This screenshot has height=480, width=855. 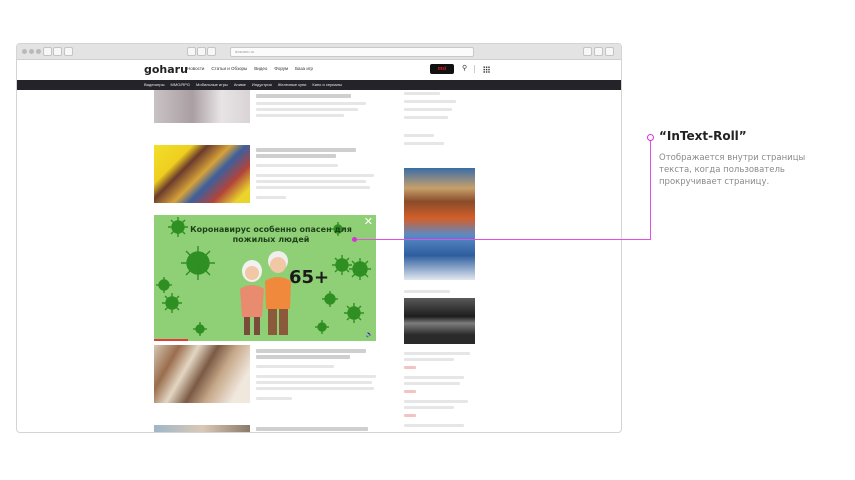 I want to click on window-minimize-dot, so click(x=31, y=51).